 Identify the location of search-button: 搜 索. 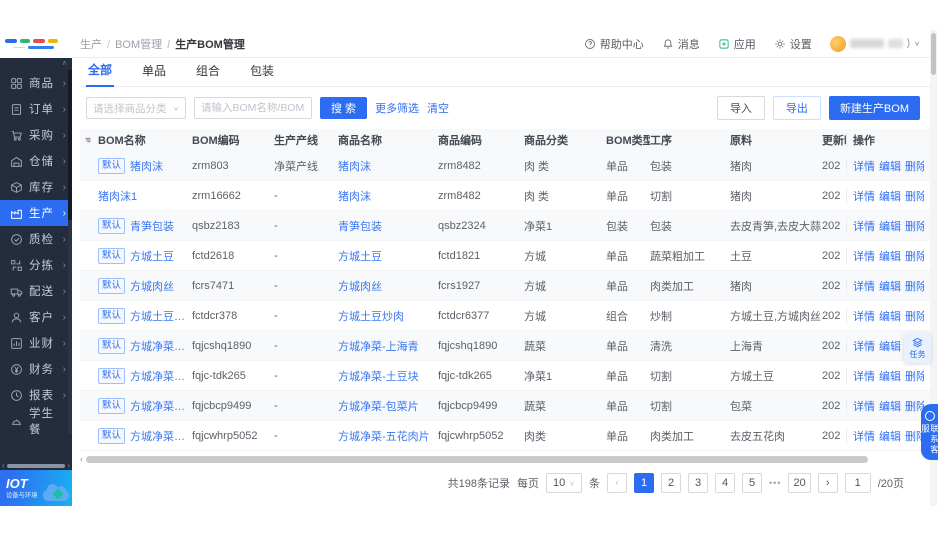
(344, 108).